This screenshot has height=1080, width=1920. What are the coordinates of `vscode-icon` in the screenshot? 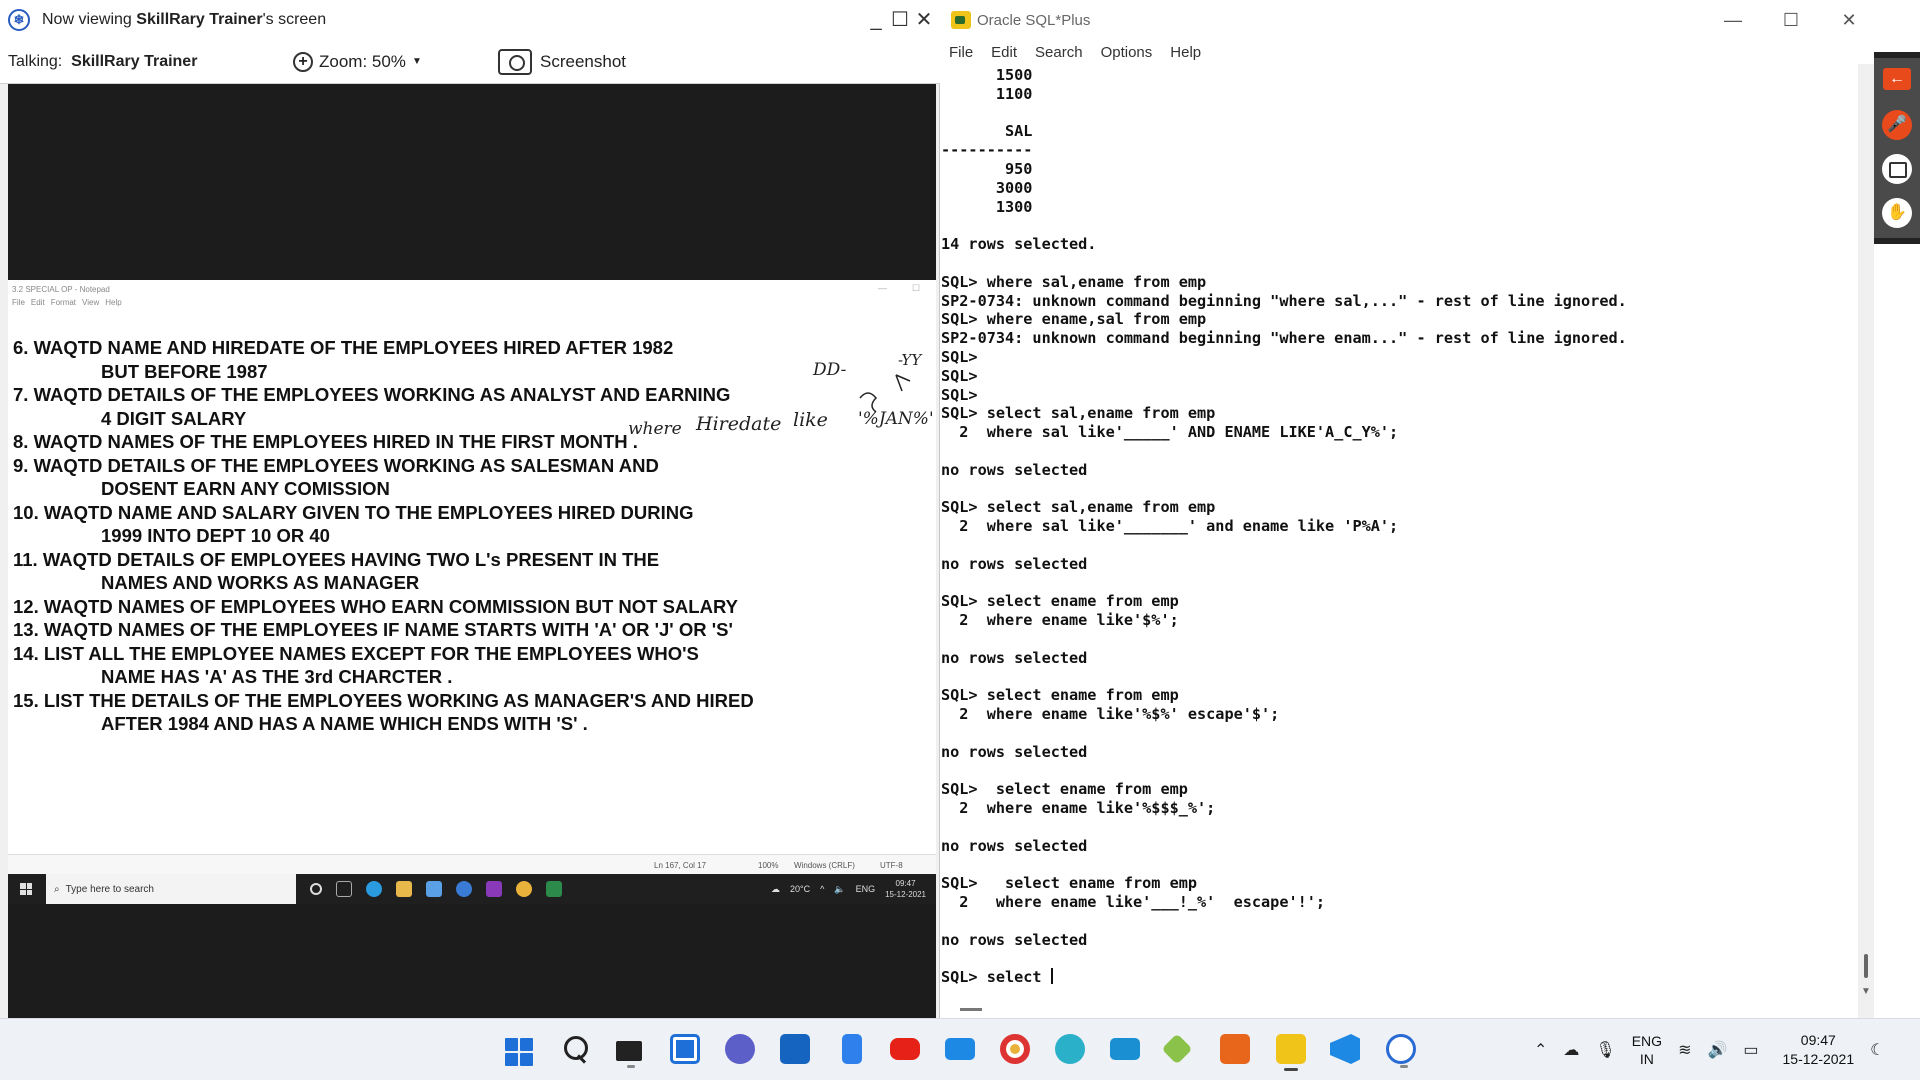 It's located at (1345, 1049).